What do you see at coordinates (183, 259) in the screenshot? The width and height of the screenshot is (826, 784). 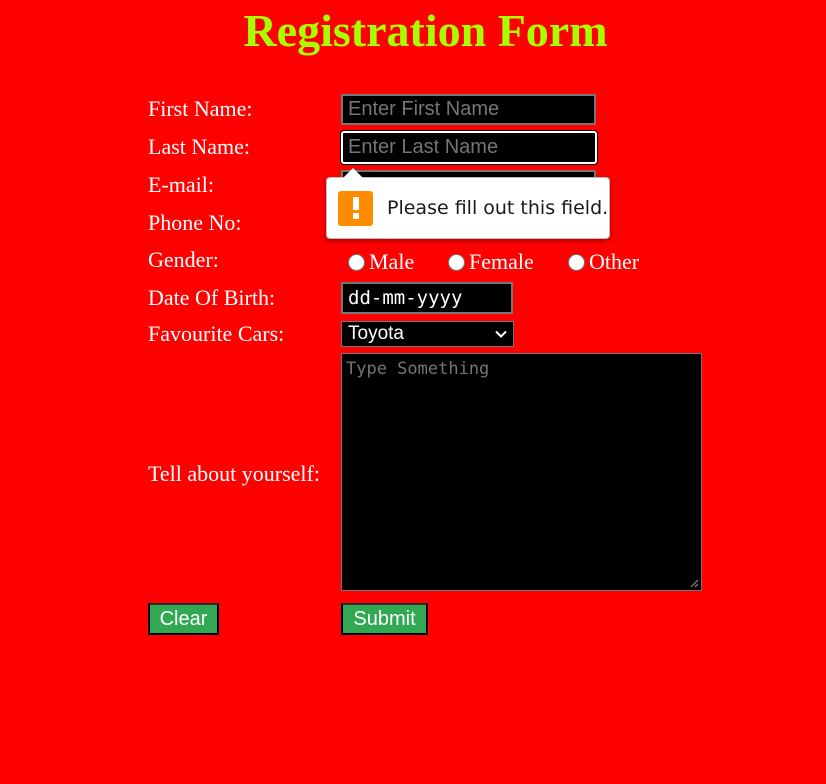 I see `gender-label: Gender:` at bounding box center [183, 259].